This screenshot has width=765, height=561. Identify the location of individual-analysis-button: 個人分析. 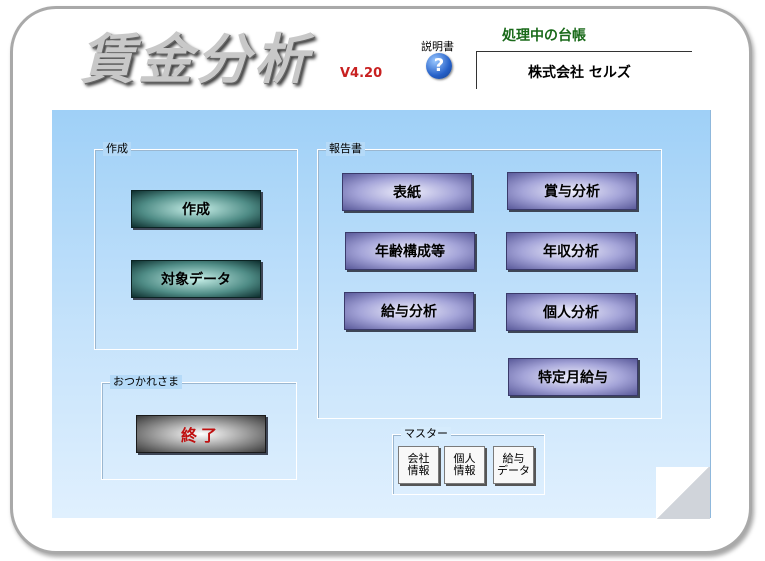
(571, 312).